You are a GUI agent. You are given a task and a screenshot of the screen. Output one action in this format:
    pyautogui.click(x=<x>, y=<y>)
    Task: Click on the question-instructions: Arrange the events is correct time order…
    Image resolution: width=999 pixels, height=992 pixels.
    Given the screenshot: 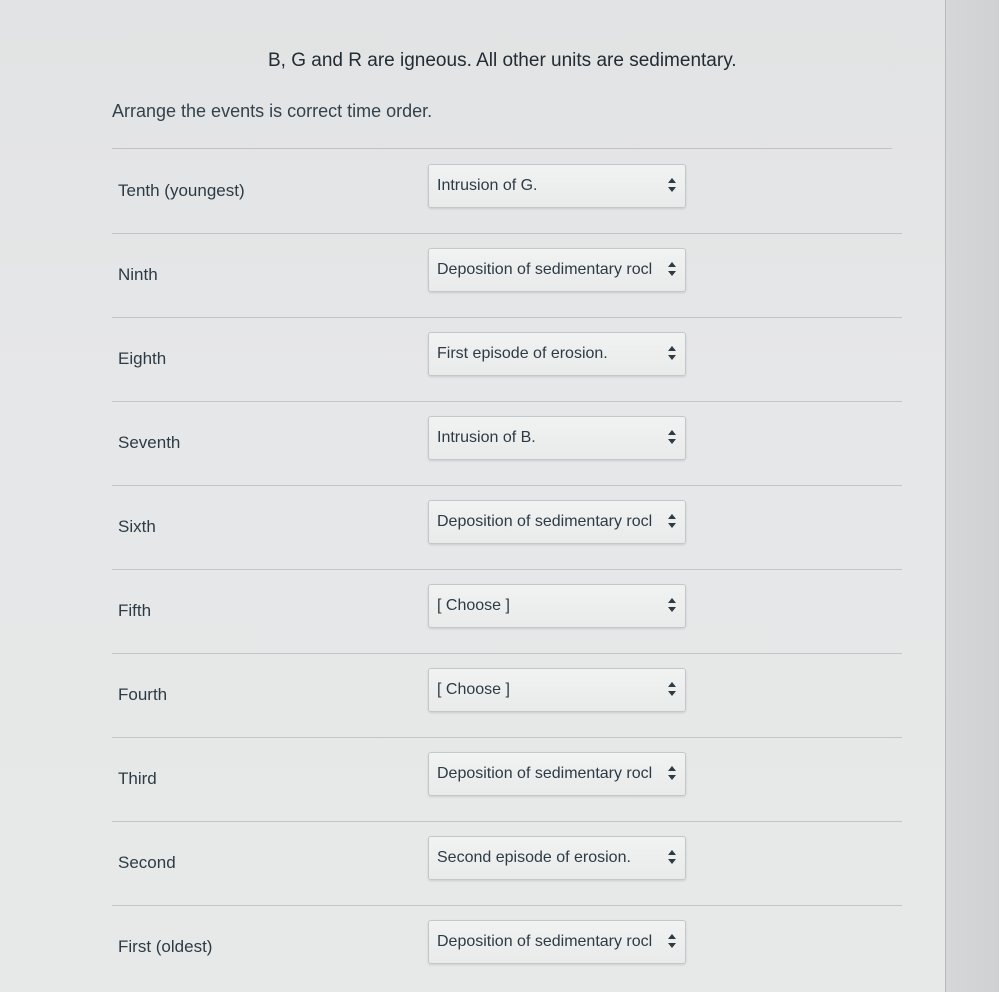 What is the action you would take?
    pyautogui.click(x=272, y=111)
    